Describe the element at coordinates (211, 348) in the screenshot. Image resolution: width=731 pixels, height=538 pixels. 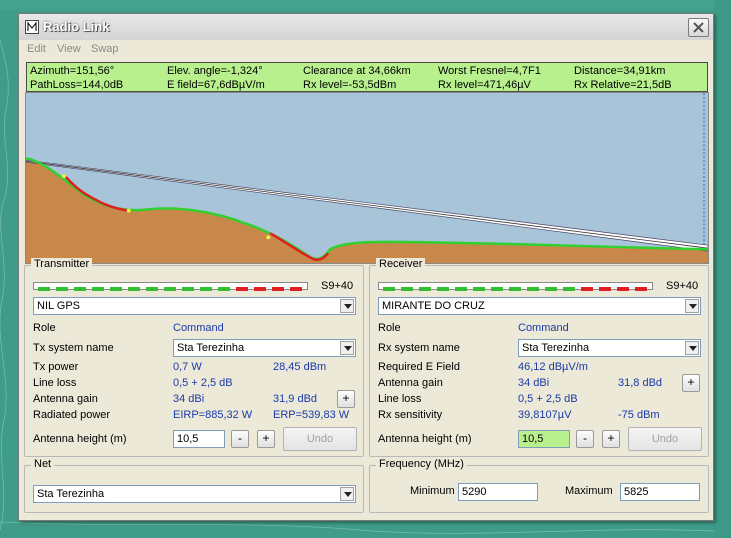
I see `tx-system-value: Sta Terezinha` at that location.